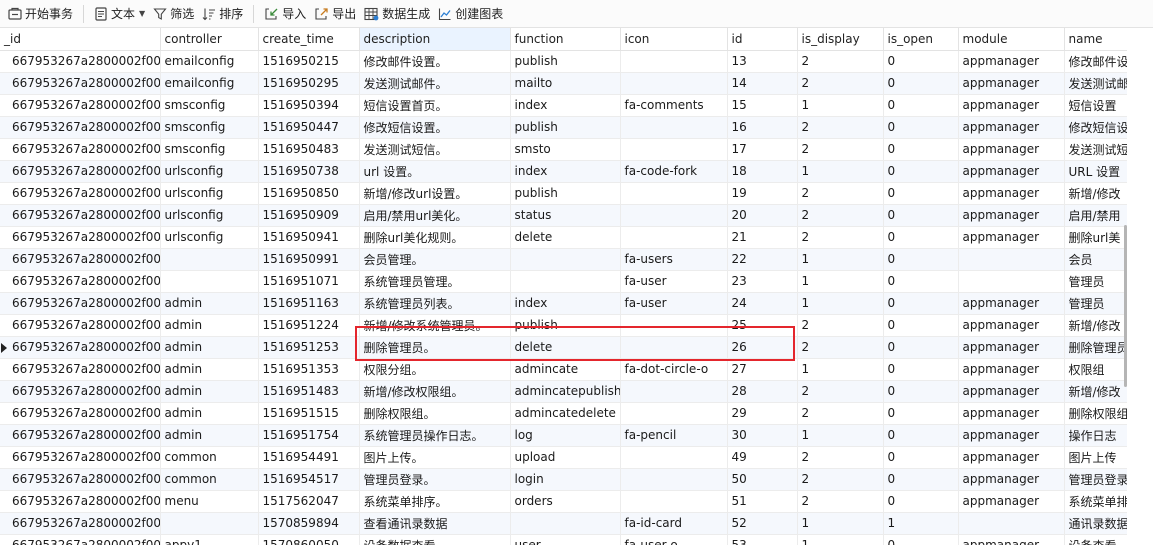  What do you see at coordinates (1095, 501) in the screenshot?
I see `cell-name: 系统菜单排序` at bounding box center [1095, 501].